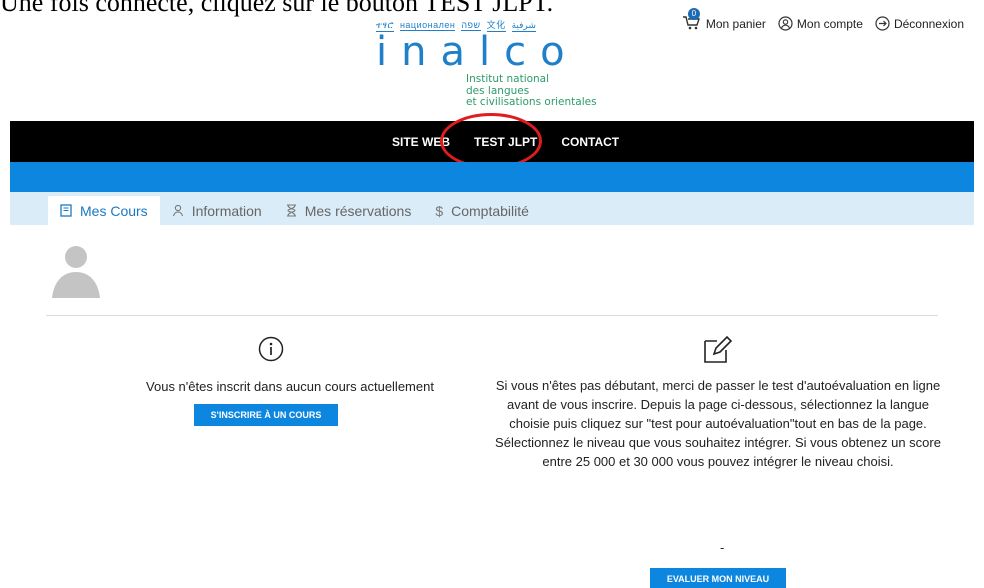 This screenshot has width=984, height=588. What do you see at coordinates (785, 23) in the screenshot?
I see `account-icon` at bounding box center [785, 23].